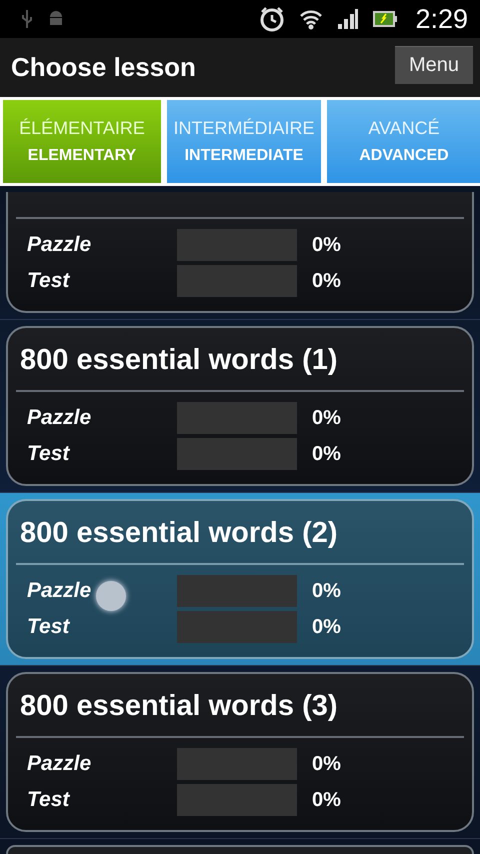 The height and width of the screenshot is (854, 480). What do you see at coordinates (272, 19) in the screenshot?
I see `alarm-clock-icon` at bounding box center [272, 19].